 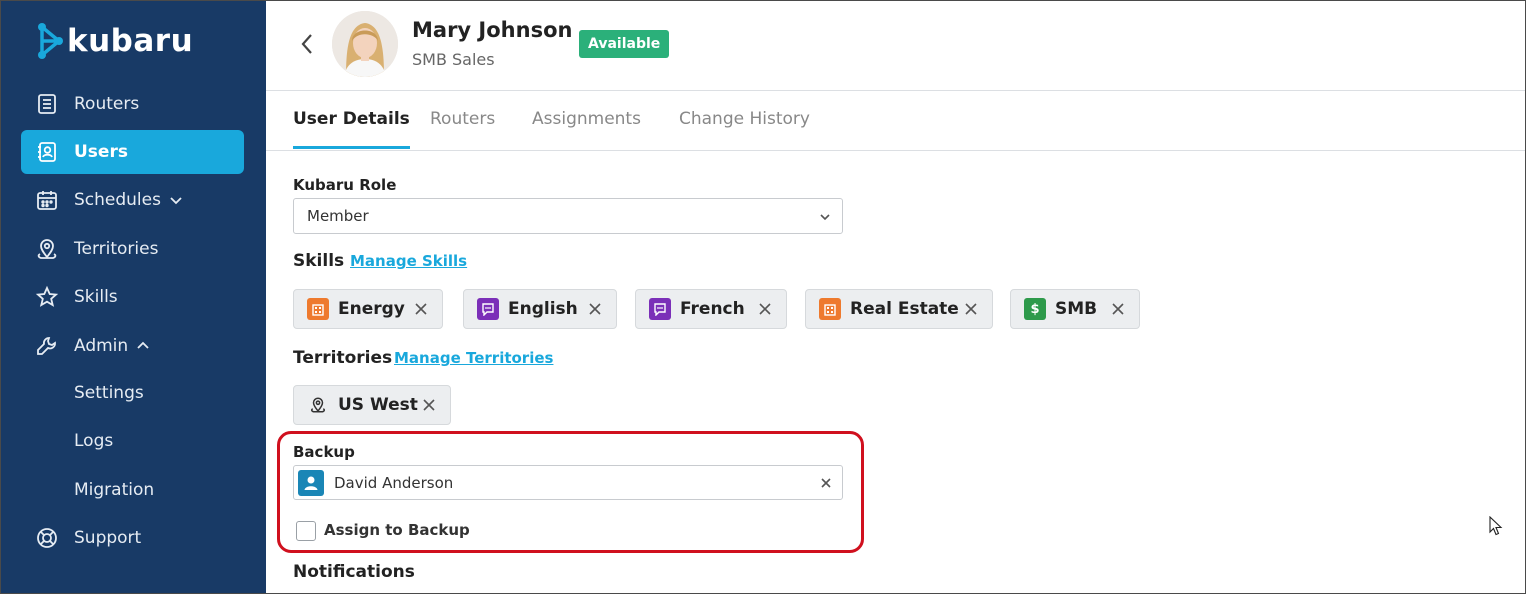 I want to click on sidebar-item-schedules: Schedules, so click(x=132, y=200).